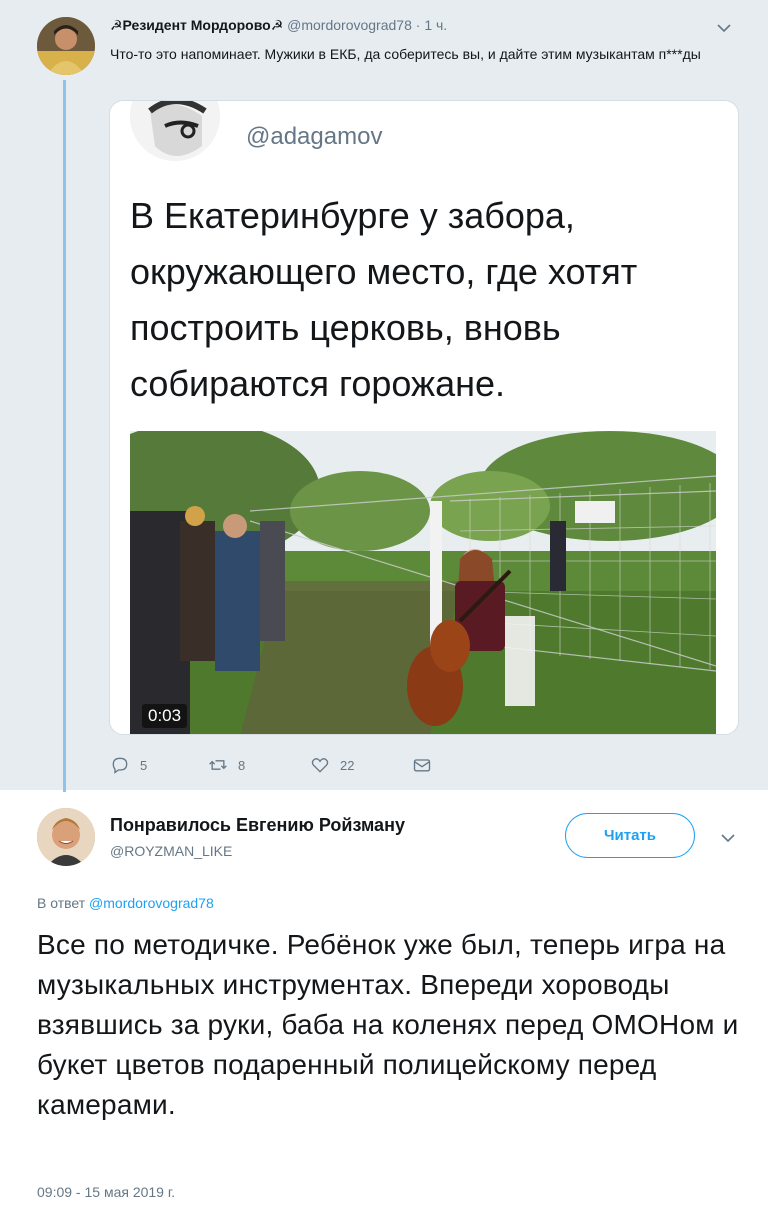 The width and height of the screenshot is (768, 1214). I want to click on parent-handle: @mordorovograd78, so click(349, 25).